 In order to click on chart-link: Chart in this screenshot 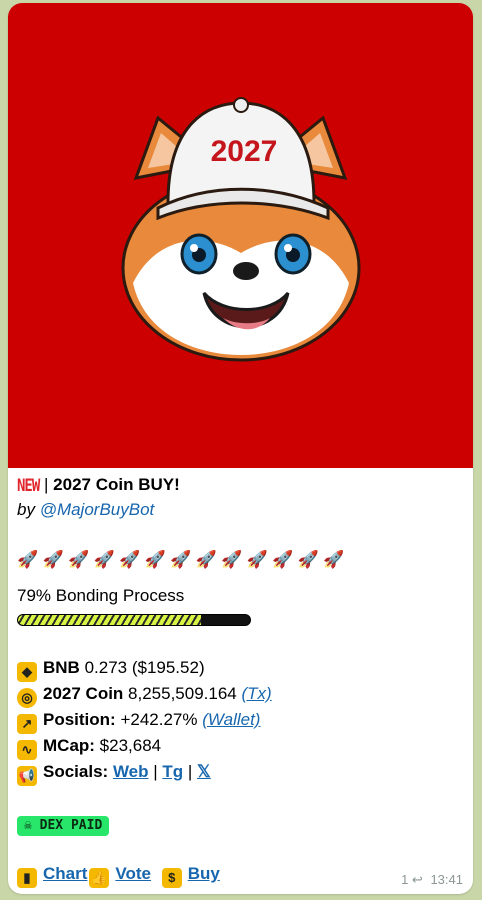, I will do `click(65, 873)`.